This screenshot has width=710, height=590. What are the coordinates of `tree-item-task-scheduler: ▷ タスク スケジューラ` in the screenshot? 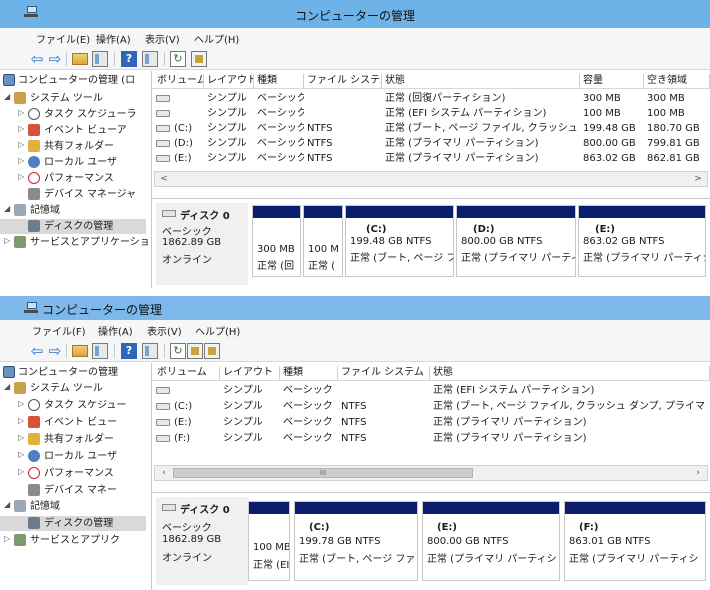 It's located at (75, 114).